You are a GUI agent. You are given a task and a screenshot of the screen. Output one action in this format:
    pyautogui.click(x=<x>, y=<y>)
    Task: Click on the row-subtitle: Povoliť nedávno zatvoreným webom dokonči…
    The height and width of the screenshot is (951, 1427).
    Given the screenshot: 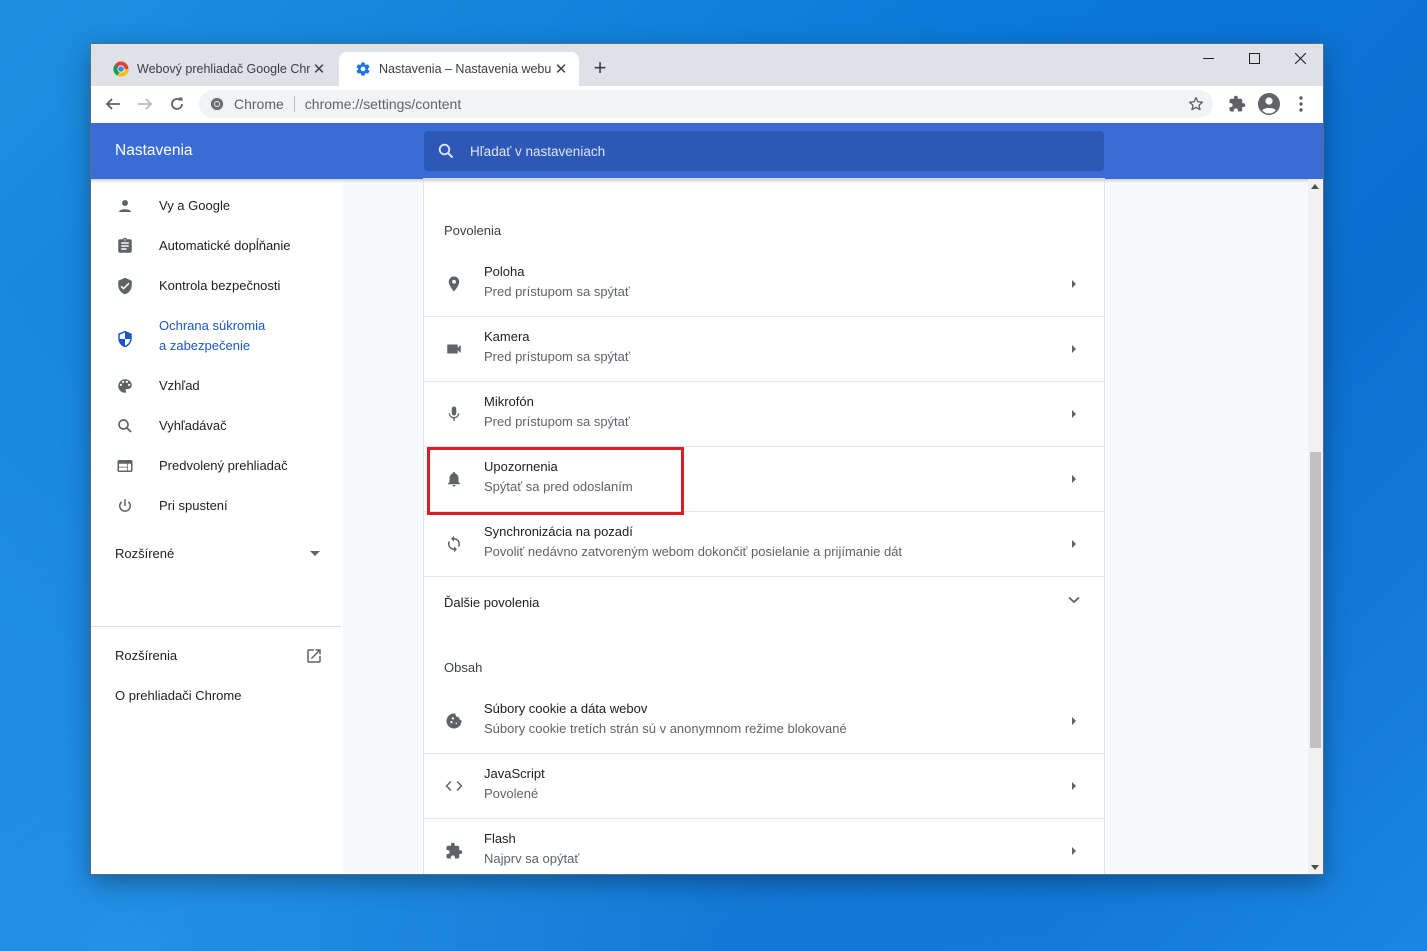 What is the action you would take?
    pyautogui.click(x=693, y=551)
    